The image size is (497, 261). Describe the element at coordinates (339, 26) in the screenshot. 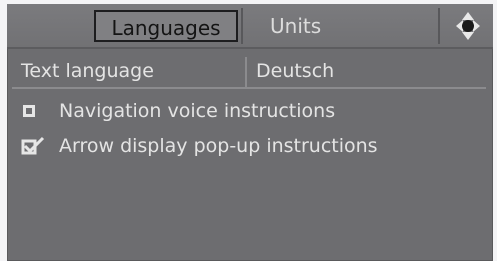

I see `tab-units: Units` at that location.